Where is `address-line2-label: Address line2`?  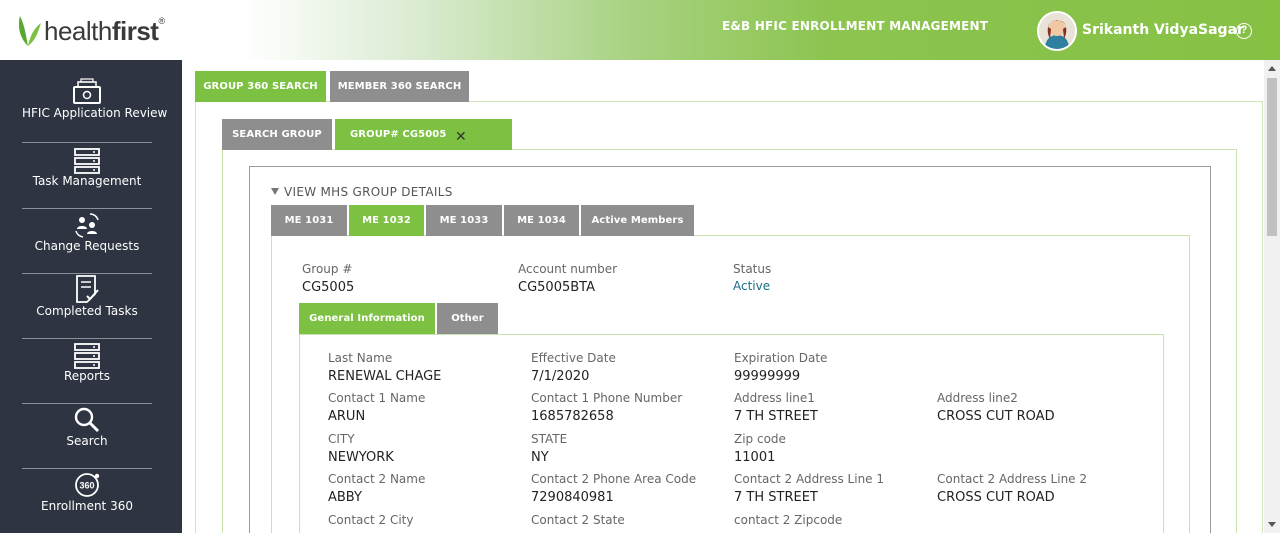 address-line2-label: Address line2 is located at coordinates (977, 398).